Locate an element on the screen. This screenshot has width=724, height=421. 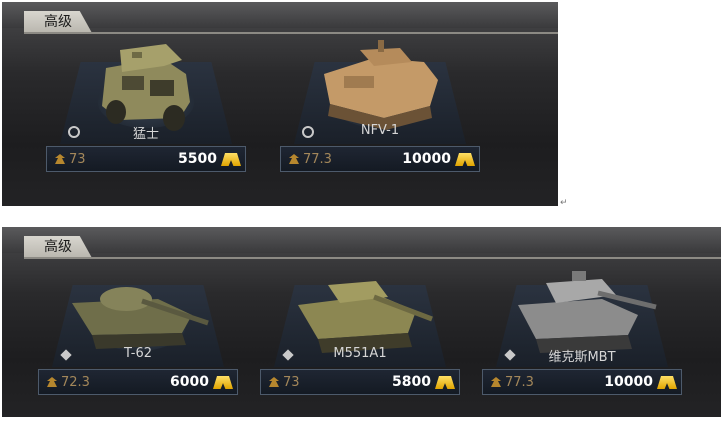
vehicle-card-vickers-mbt: 维克斯MBT 77.3 10000 is located at coordinates (582, 333).